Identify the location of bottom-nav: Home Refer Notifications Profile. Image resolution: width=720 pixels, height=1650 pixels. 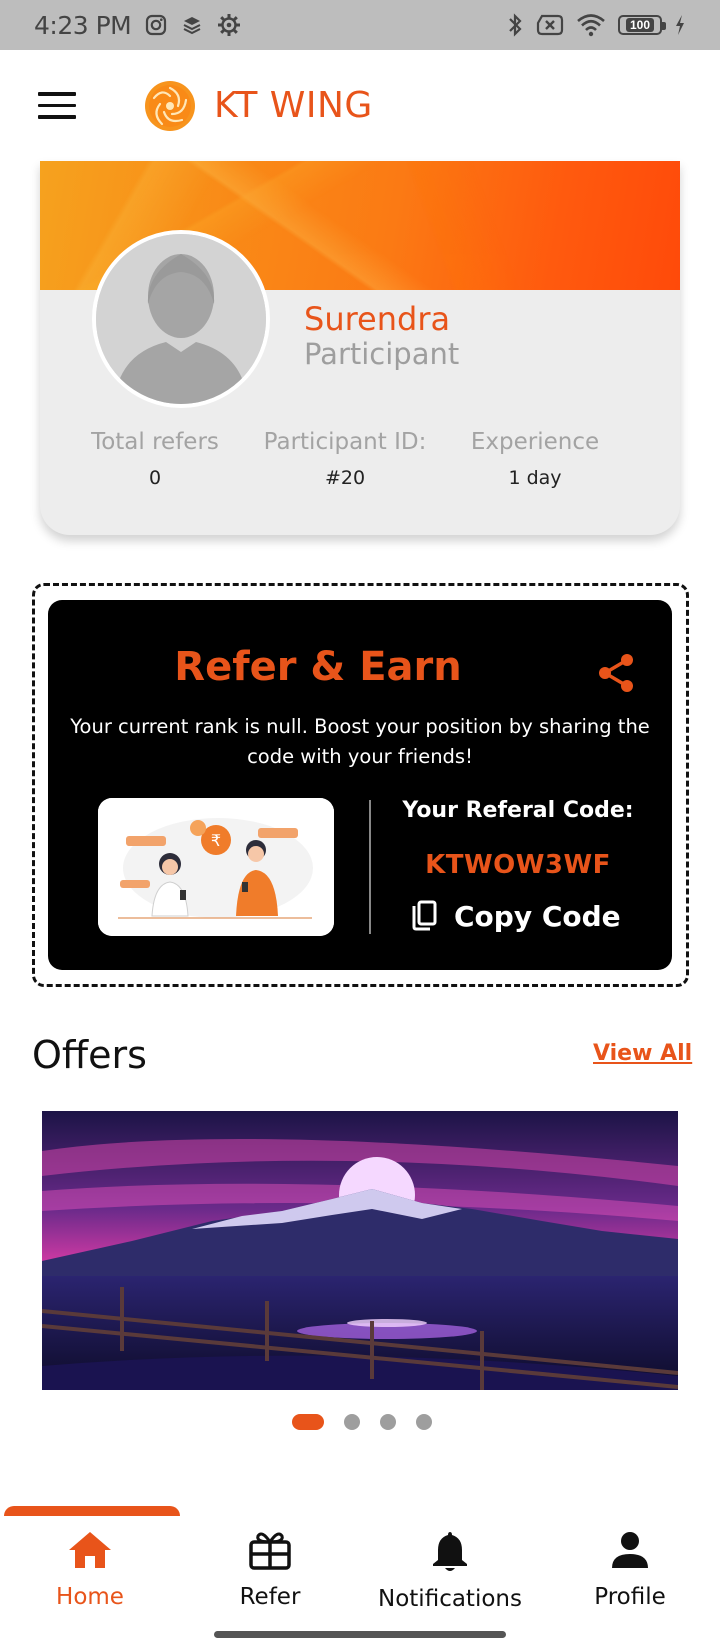
(360, 1576).